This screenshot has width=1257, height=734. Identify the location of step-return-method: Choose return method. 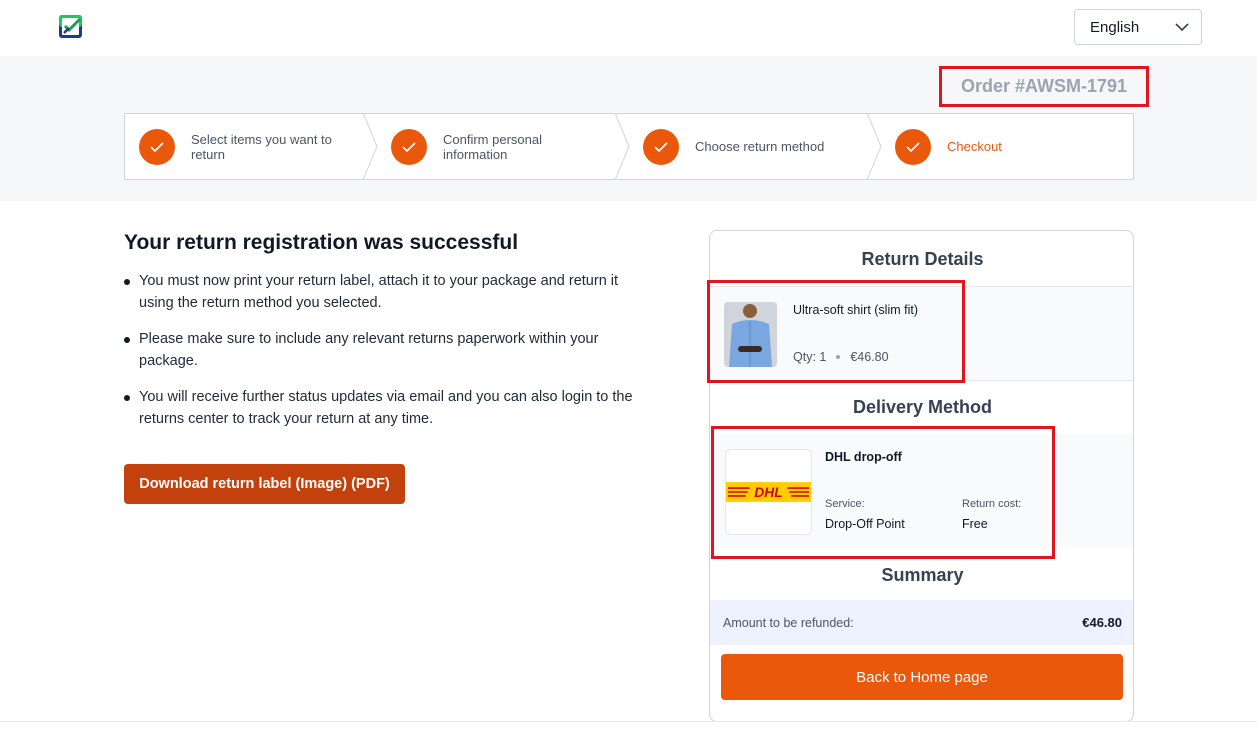
(755, 146).